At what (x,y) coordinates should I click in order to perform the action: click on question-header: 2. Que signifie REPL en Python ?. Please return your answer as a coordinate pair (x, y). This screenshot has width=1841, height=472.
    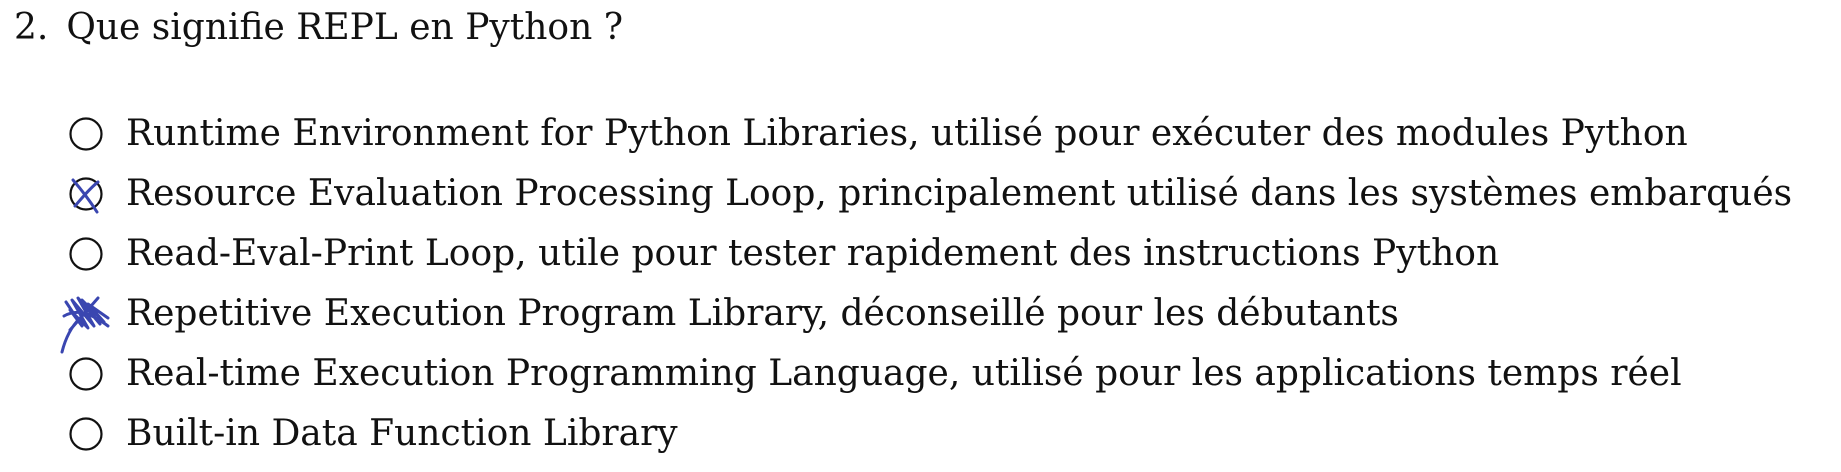
    Looking at the image, I should click on (318, 28).